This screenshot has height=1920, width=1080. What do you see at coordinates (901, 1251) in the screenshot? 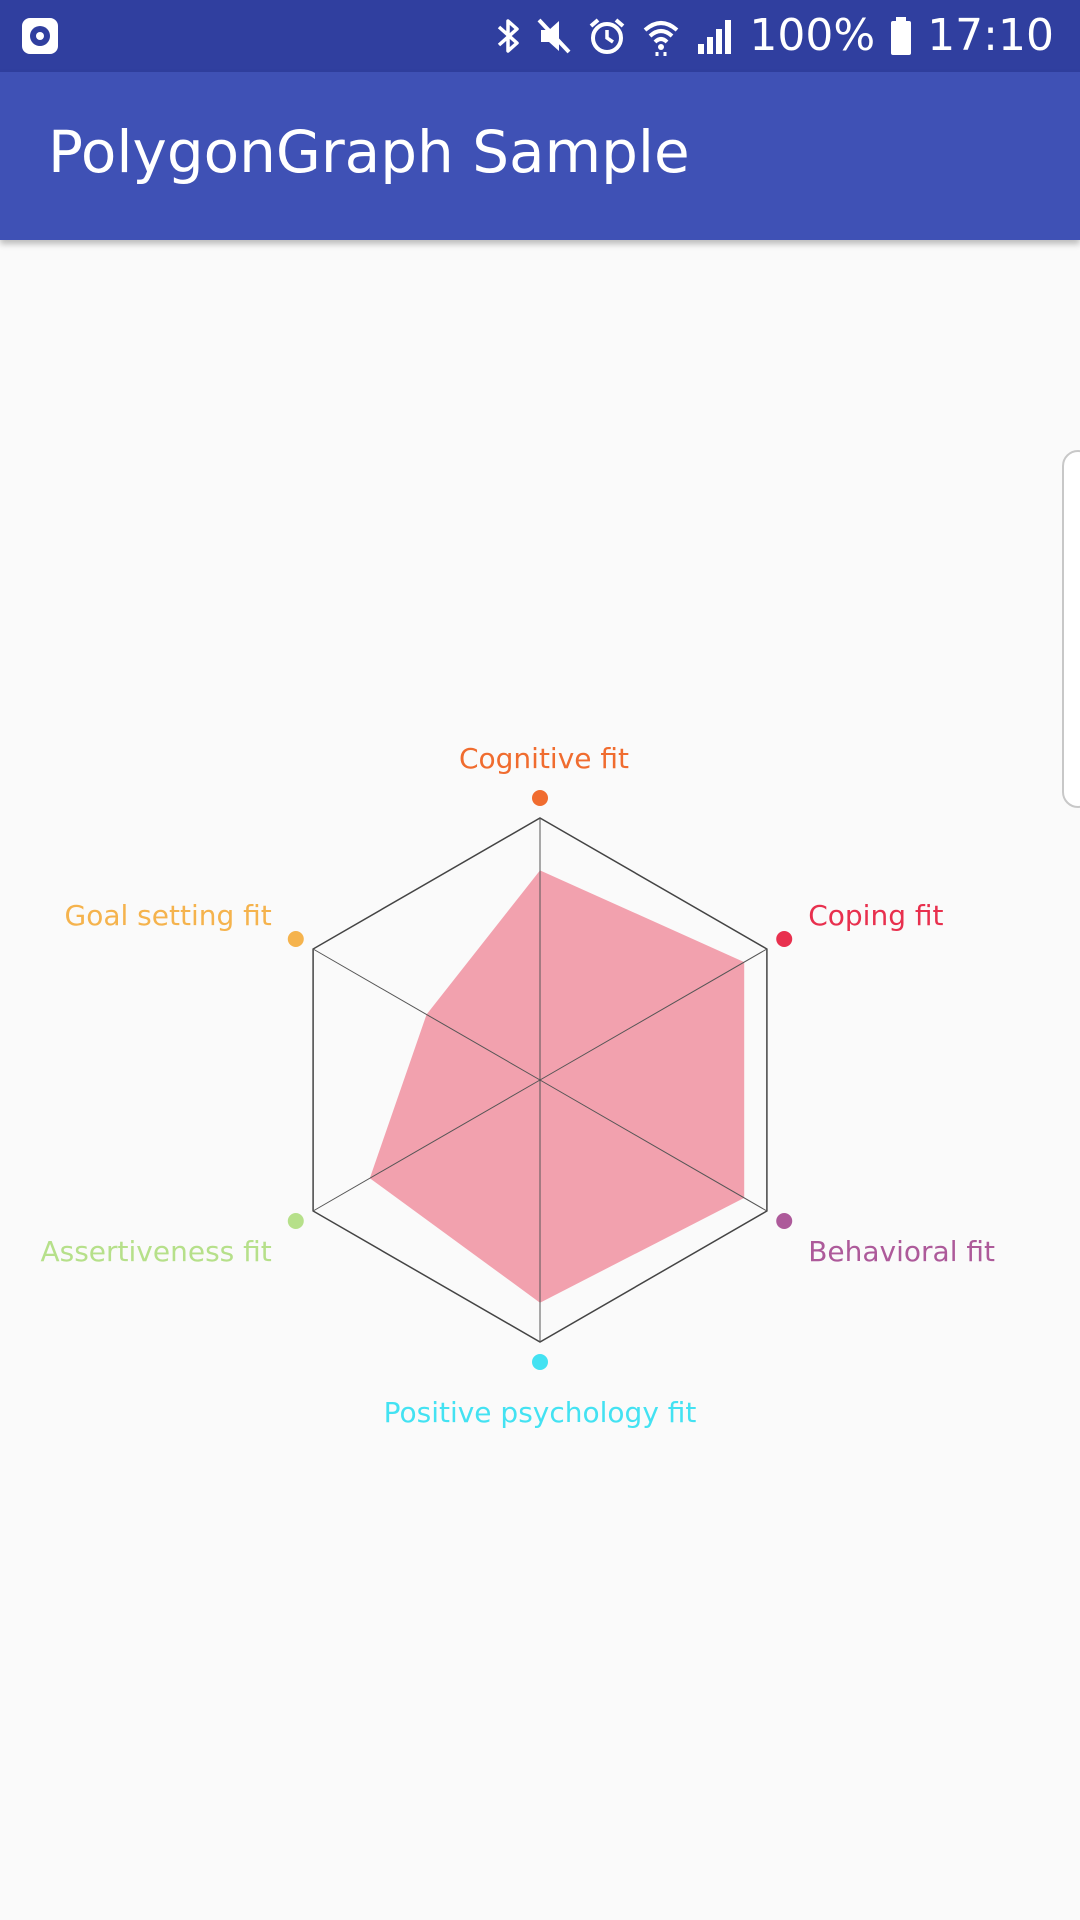
I see `axis-label: Behavioral fit` at bounding box center [901, 1251].